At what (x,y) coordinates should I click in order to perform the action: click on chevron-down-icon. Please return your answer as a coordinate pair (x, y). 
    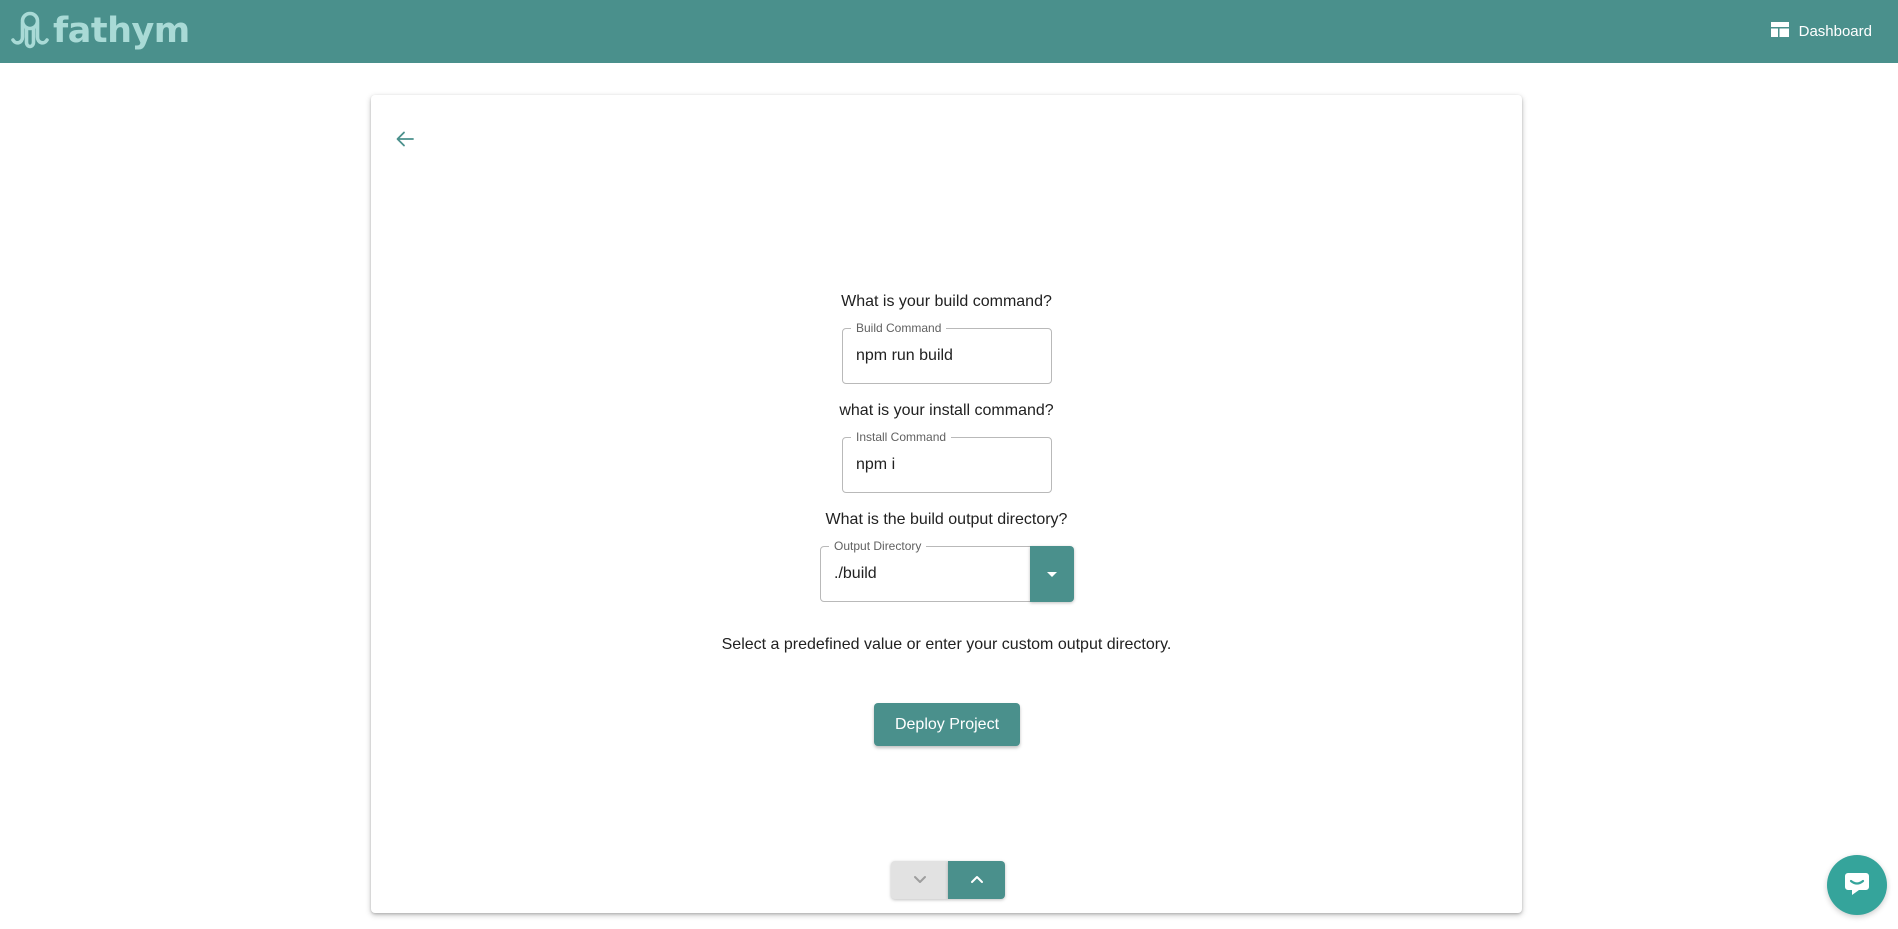
    Looking at the image, I should click on (920, 880).